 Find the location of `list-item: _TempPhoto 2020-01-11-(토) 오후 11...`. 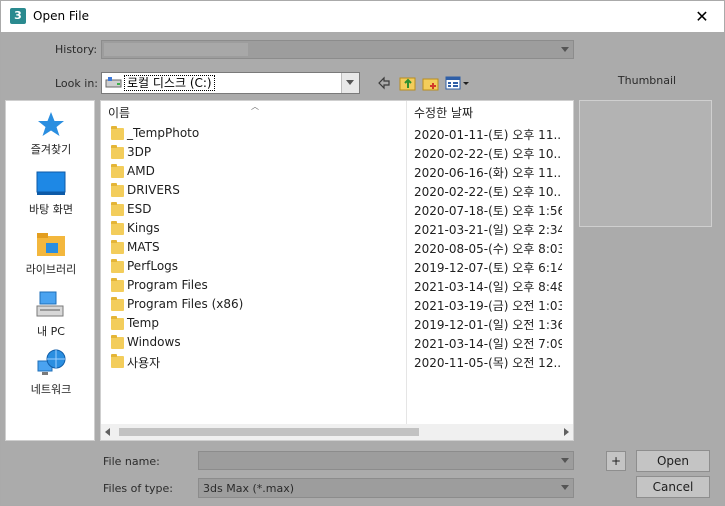

list-item: _TempPhoto 2020-01-11-(토) 오후 11... is located at coordinates (337, 134).